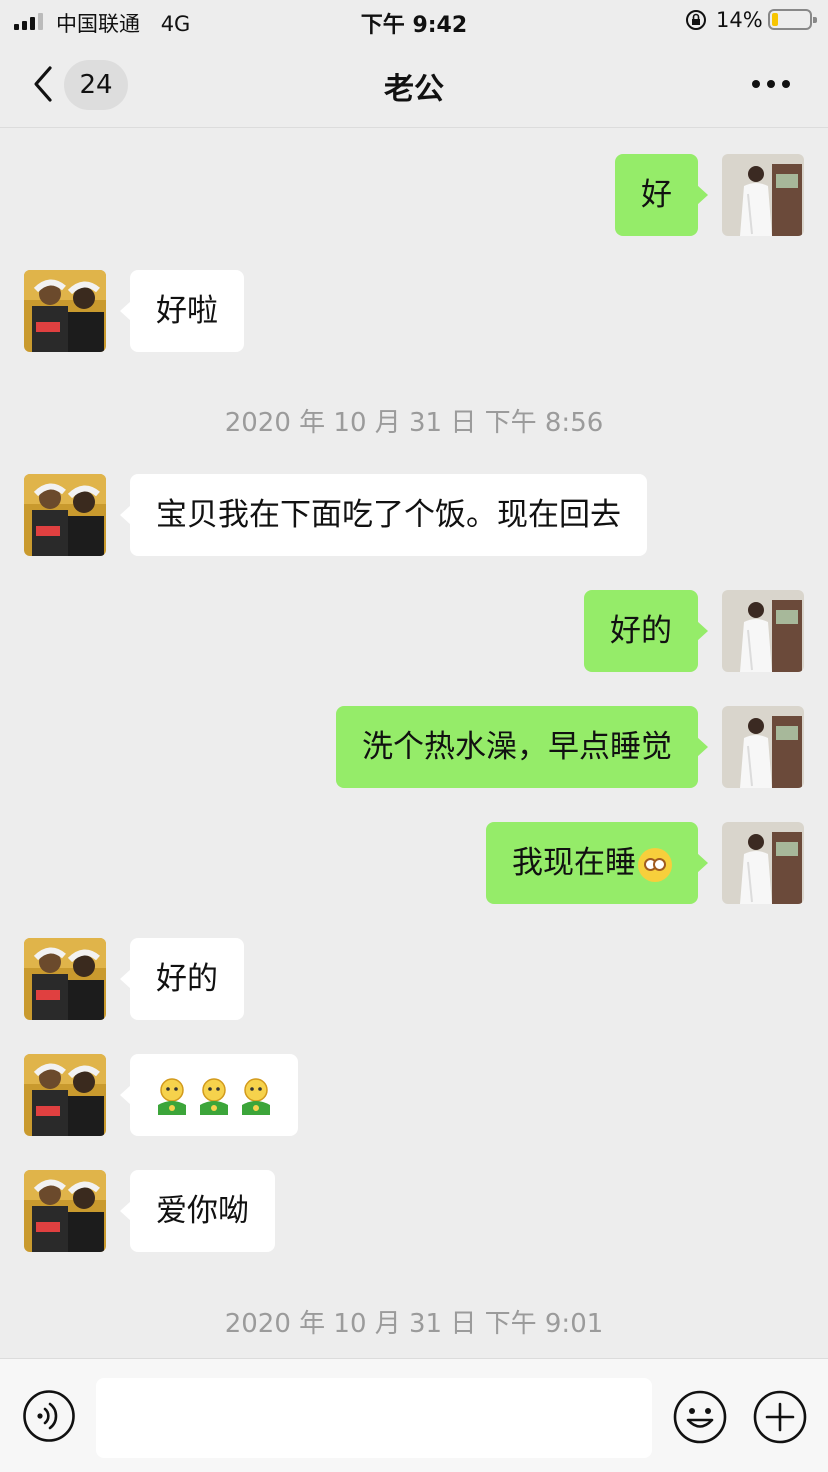 This screenshot has width=828, height=1472. I want to click on message-bubble-incoming: 宝贝我在下面吃了个饭。现在回去, so click(383, 515).